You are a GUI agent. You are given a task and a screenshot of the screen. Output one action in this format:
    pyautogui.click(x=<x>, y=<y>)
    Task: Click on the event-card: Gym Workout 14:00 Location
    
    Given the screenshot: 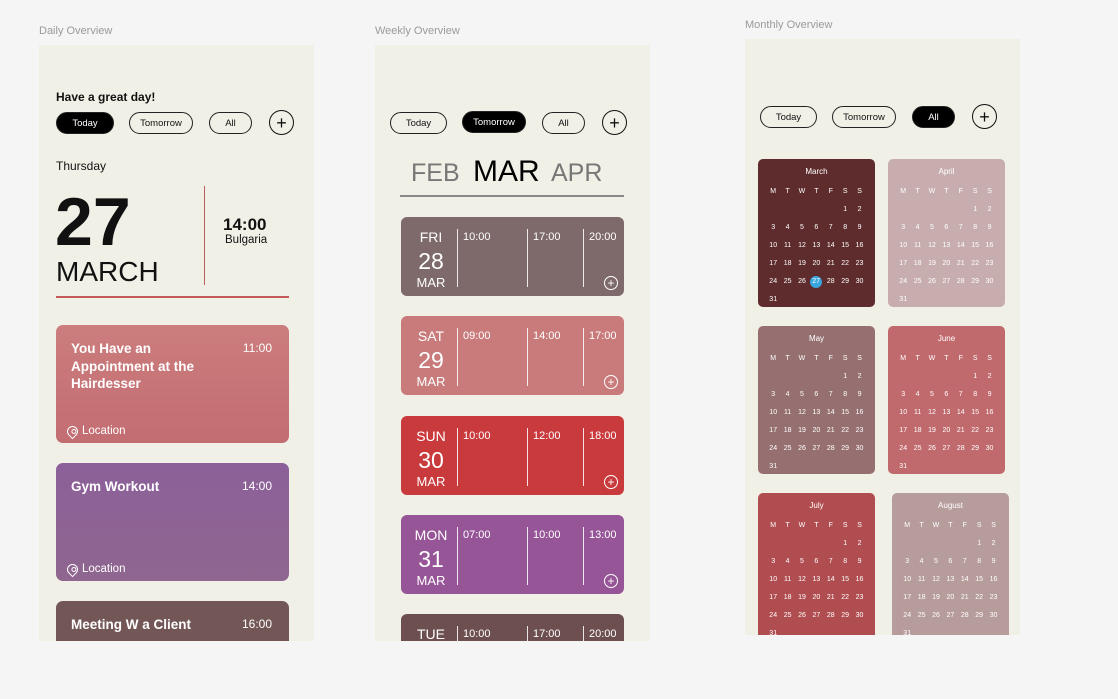 What is the action you would take?
    pyautogui.click(x=172, y=522)
    